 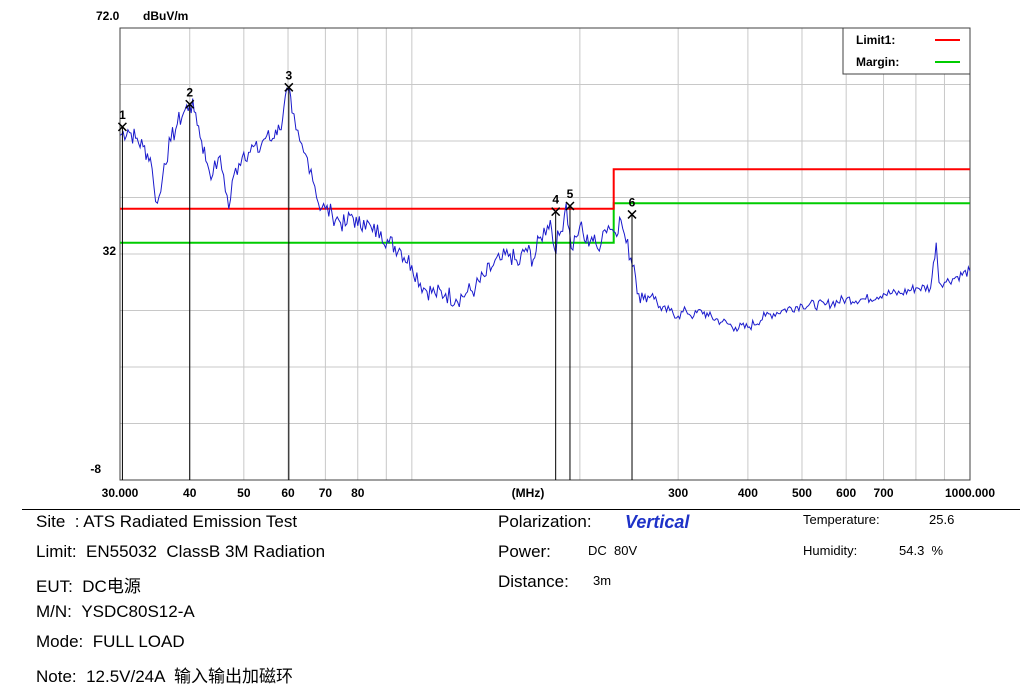 I want to click on humidity-value: 54.3 %, so click(x=921, y=550).